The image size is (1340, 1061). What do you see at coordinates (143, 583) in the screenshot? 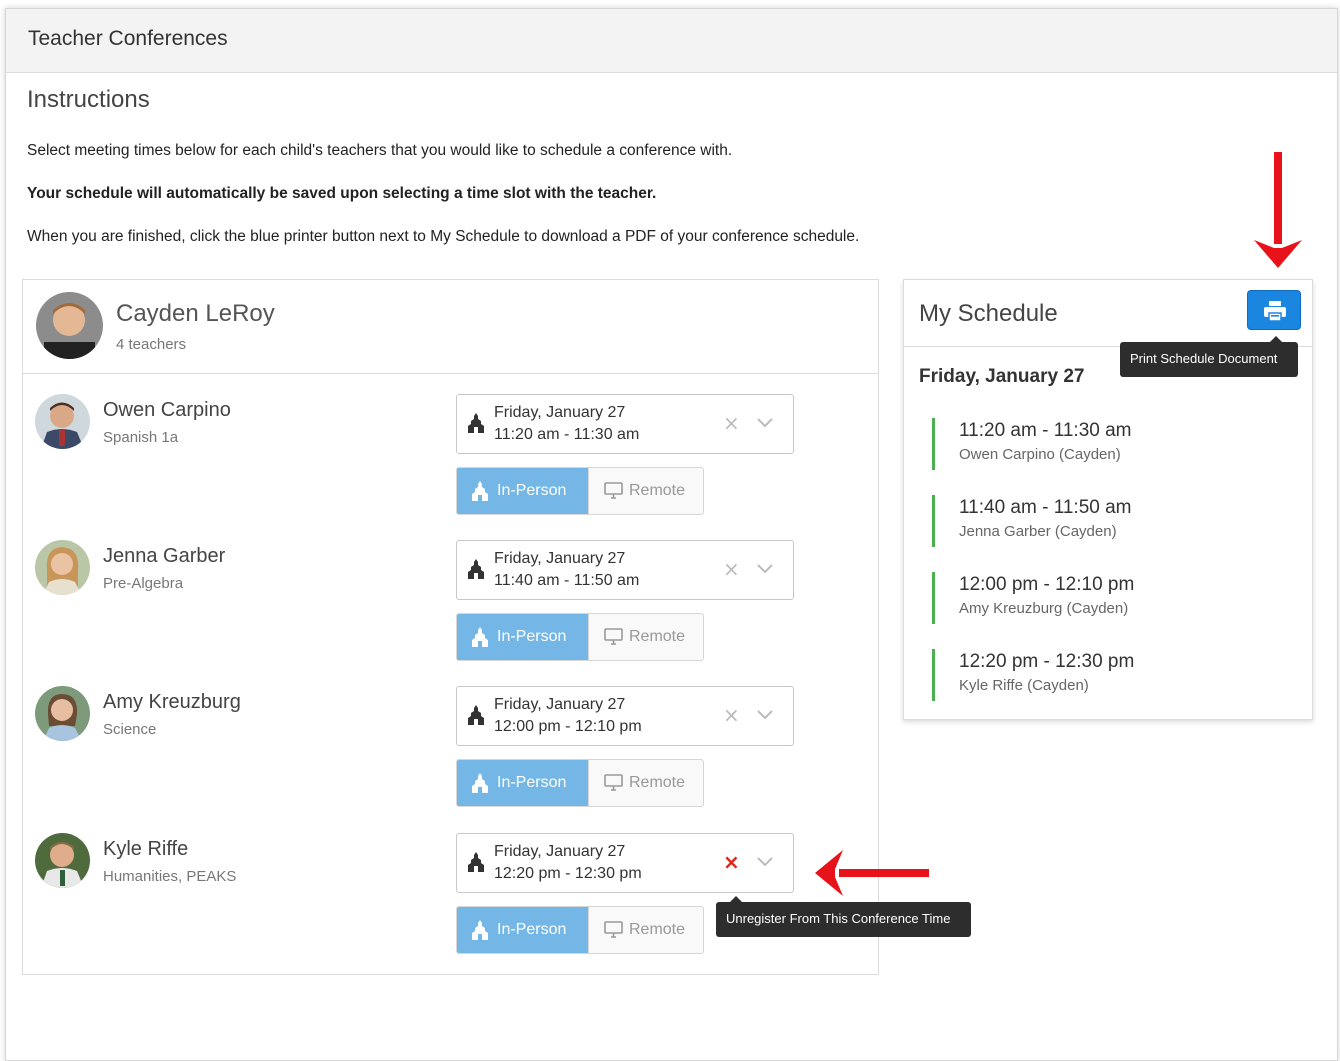
I see `teacher-subject: Pre-Algebra` at bounding box center [143, 583].